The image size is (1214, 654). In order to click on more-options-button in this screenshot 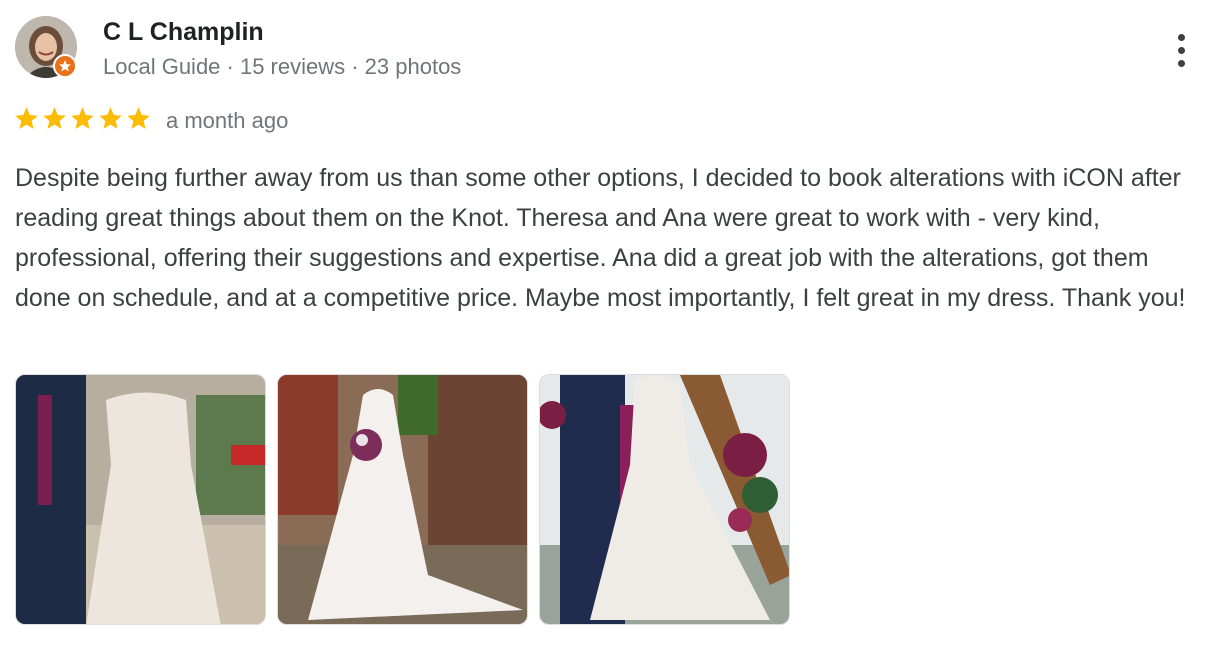, I will do `click(1181, 50)`.